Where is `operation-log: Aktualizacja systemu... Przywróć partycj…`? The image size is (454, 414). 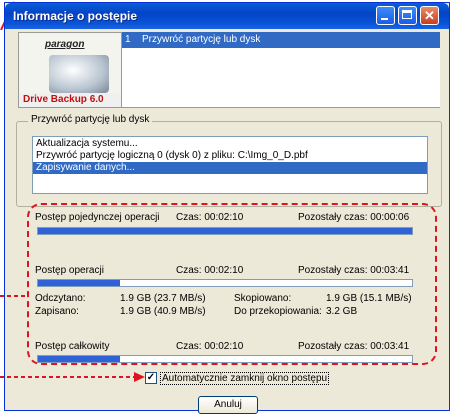
operation-log: Aktualizacja systemu... Przywróć partycj… is located at coordinates (230, 165).